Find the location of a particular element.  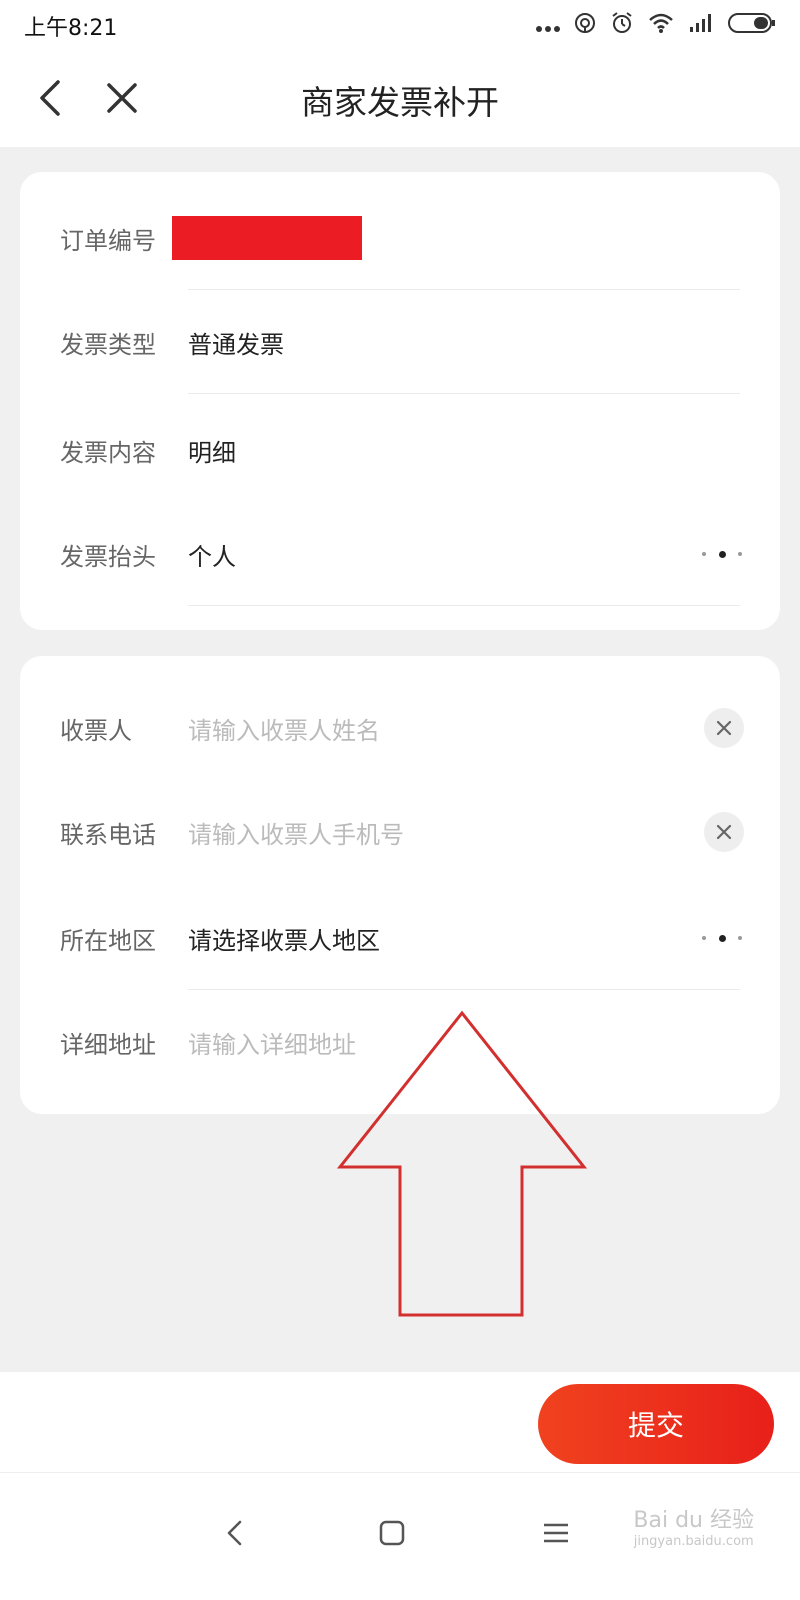

invoice-type-row: 发票类型 普通发票 is located at coordinates (400, 342).